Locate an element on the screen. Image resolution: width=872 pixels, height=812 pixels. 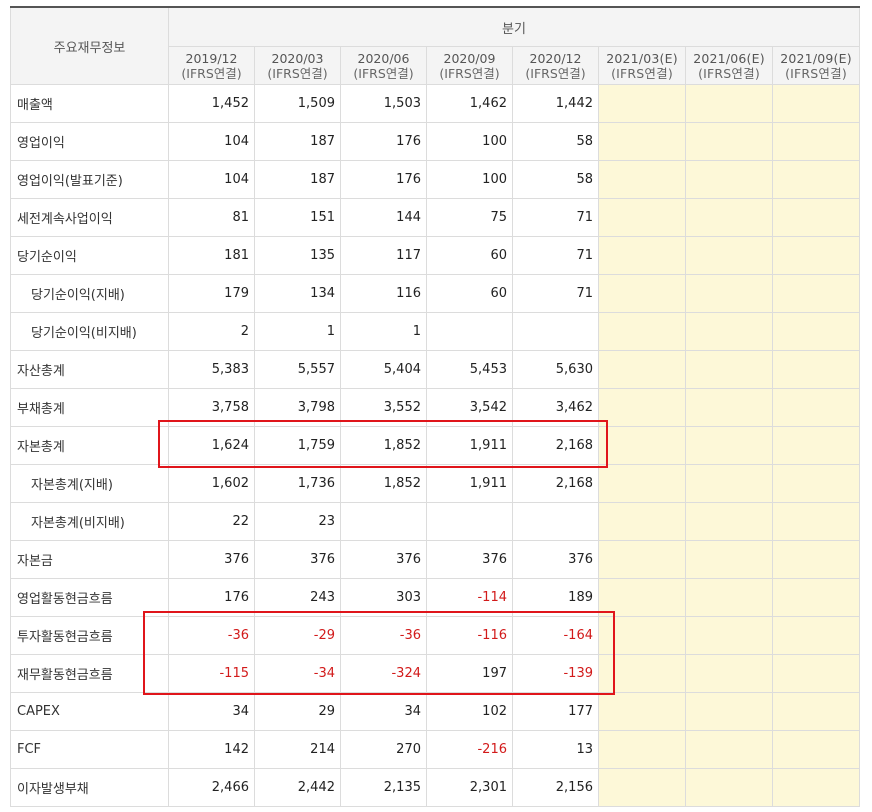
column-date: 2021/03(E) is located at coordinates (642, 58).